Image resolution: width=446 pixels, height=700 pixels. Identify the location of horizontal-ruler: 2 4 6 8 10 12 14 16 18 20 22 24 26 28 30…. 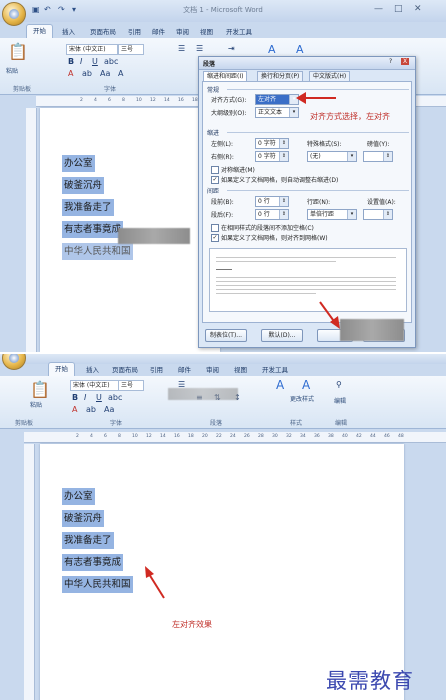
(235, 437).